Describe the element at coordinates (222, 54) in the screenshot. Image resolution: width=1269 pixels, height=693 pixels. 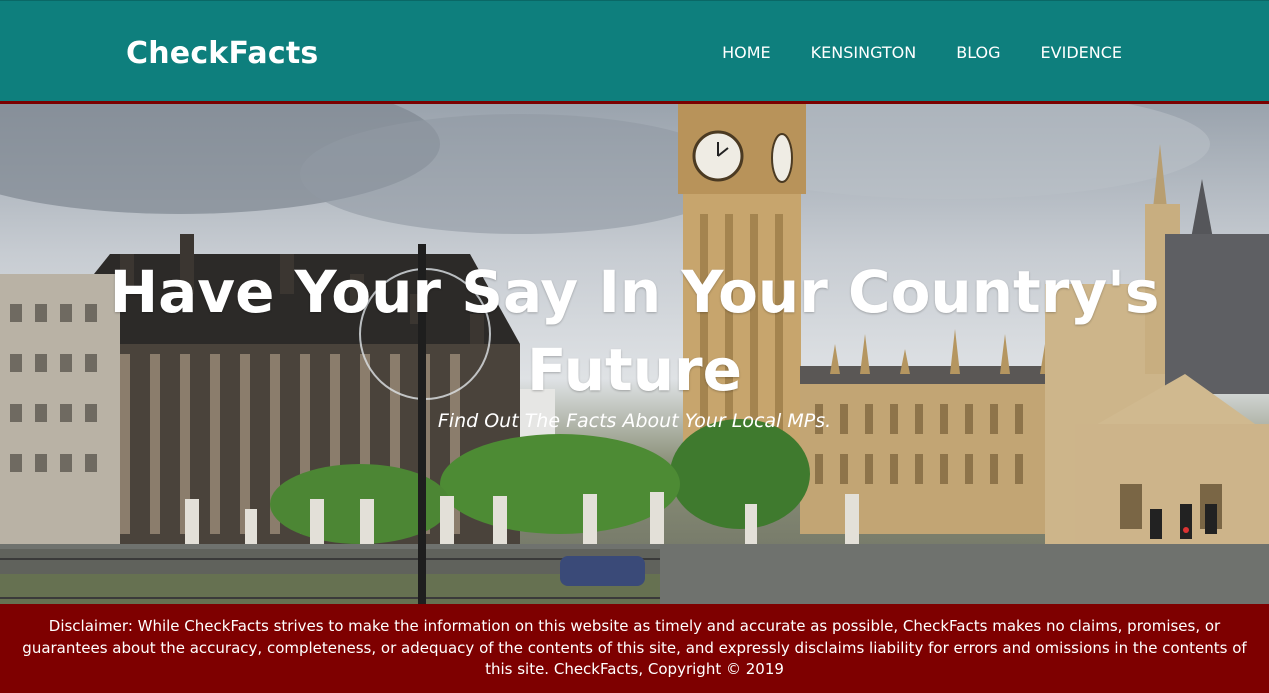
I see `brand-logo: CheckFacts` at that location.